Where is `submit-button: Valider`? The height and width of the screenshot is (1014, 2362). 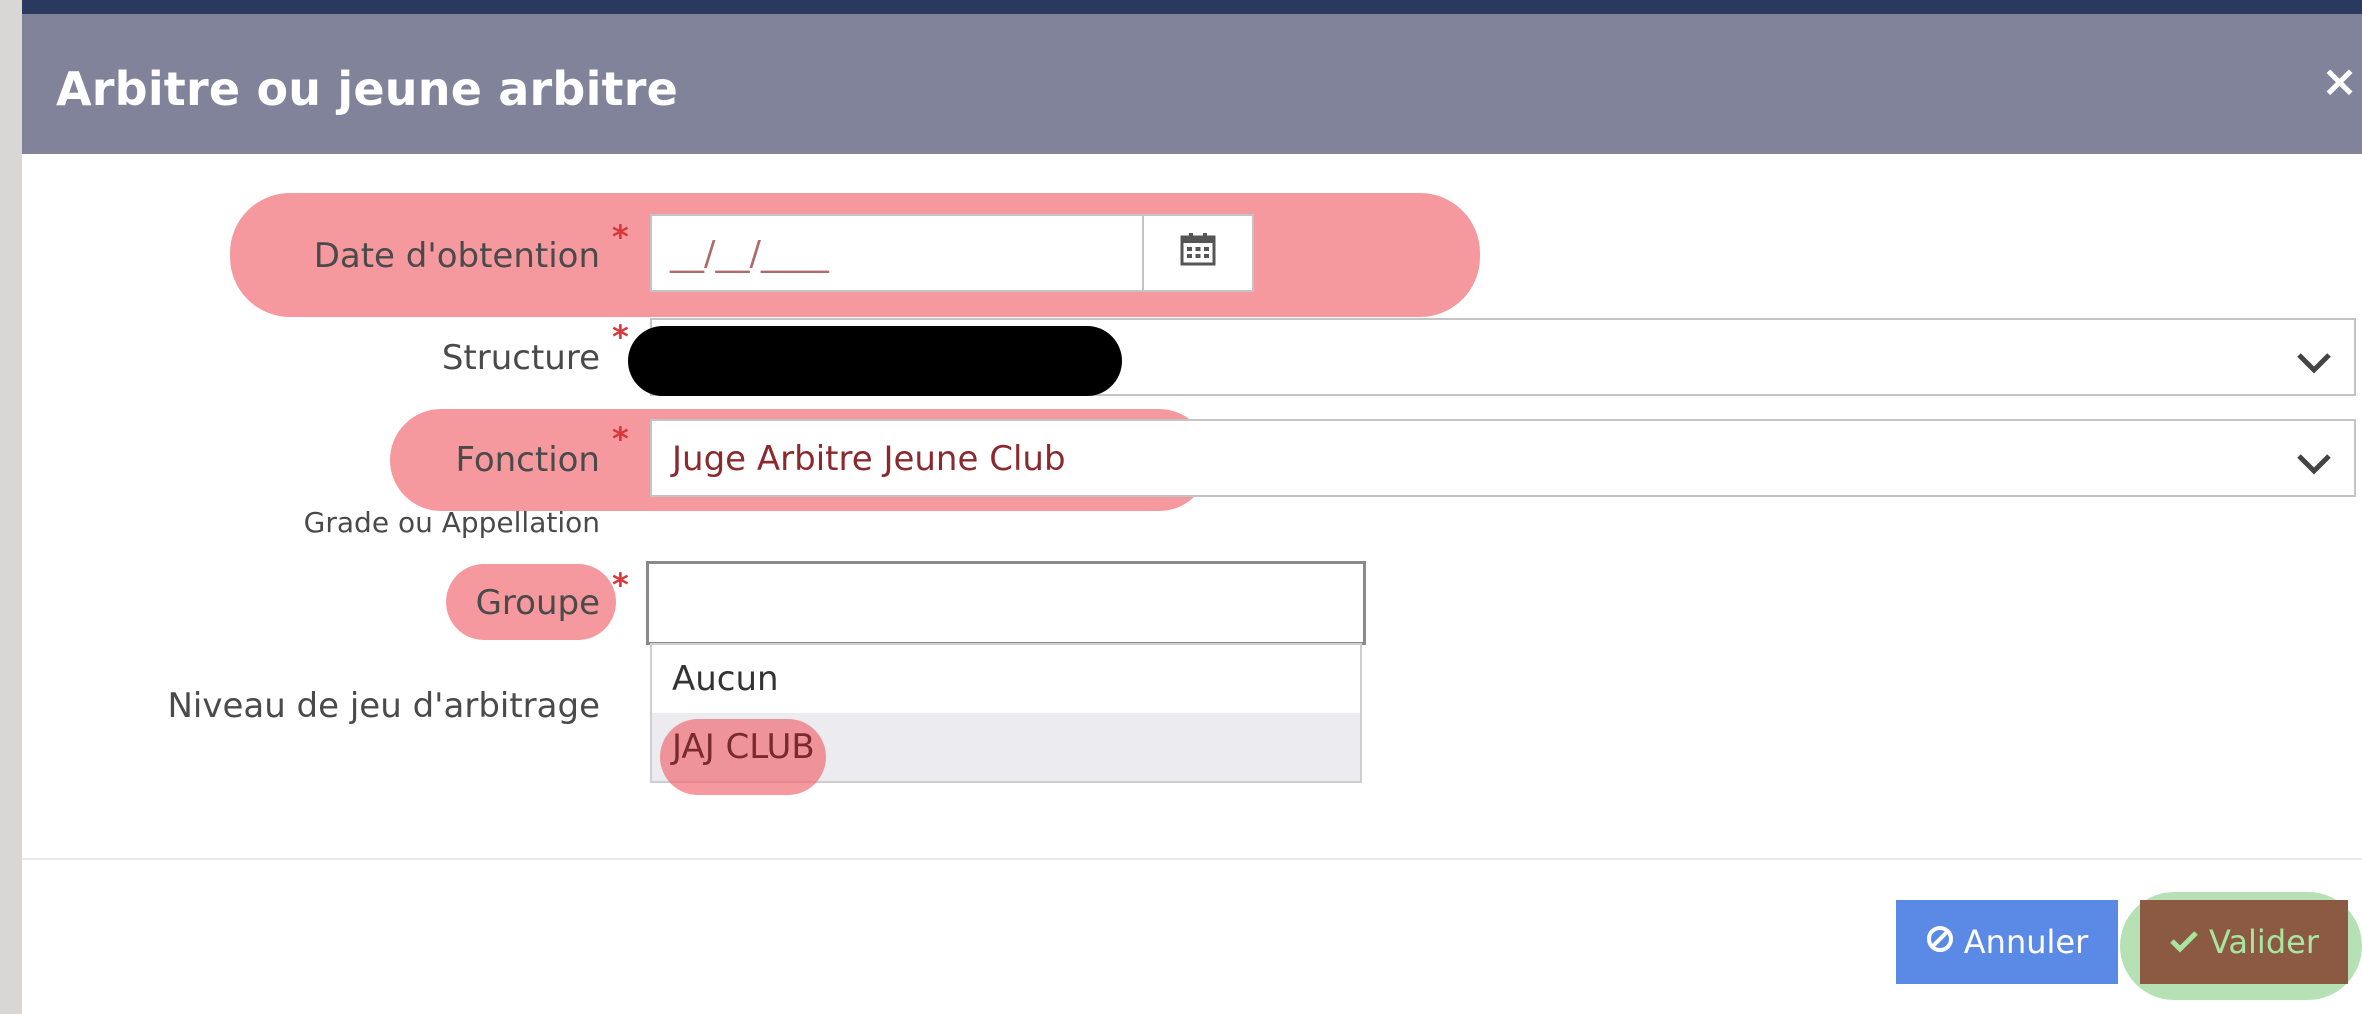
submit-button: Valider is located at coordinates (2244, 942).